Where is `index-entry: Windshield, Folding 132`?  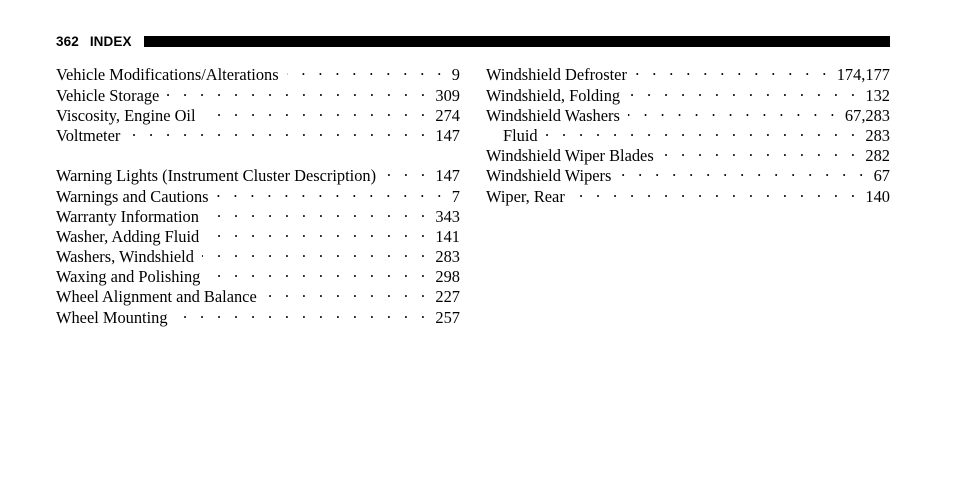
index-entry: Windshield, Folding 132 is located at coordinates (688, 94).